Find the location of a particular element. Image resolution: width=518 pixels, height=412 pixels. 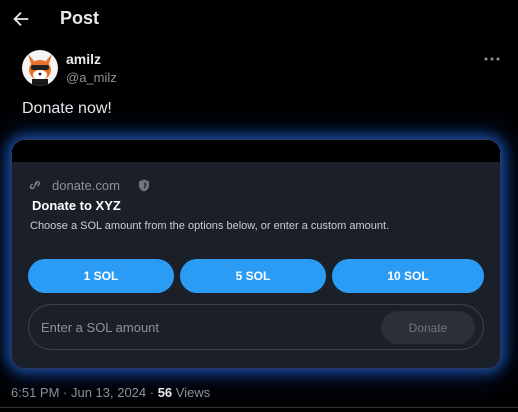

amount-button-10-sol: 10 SOL is located at coordinates (408, 276).